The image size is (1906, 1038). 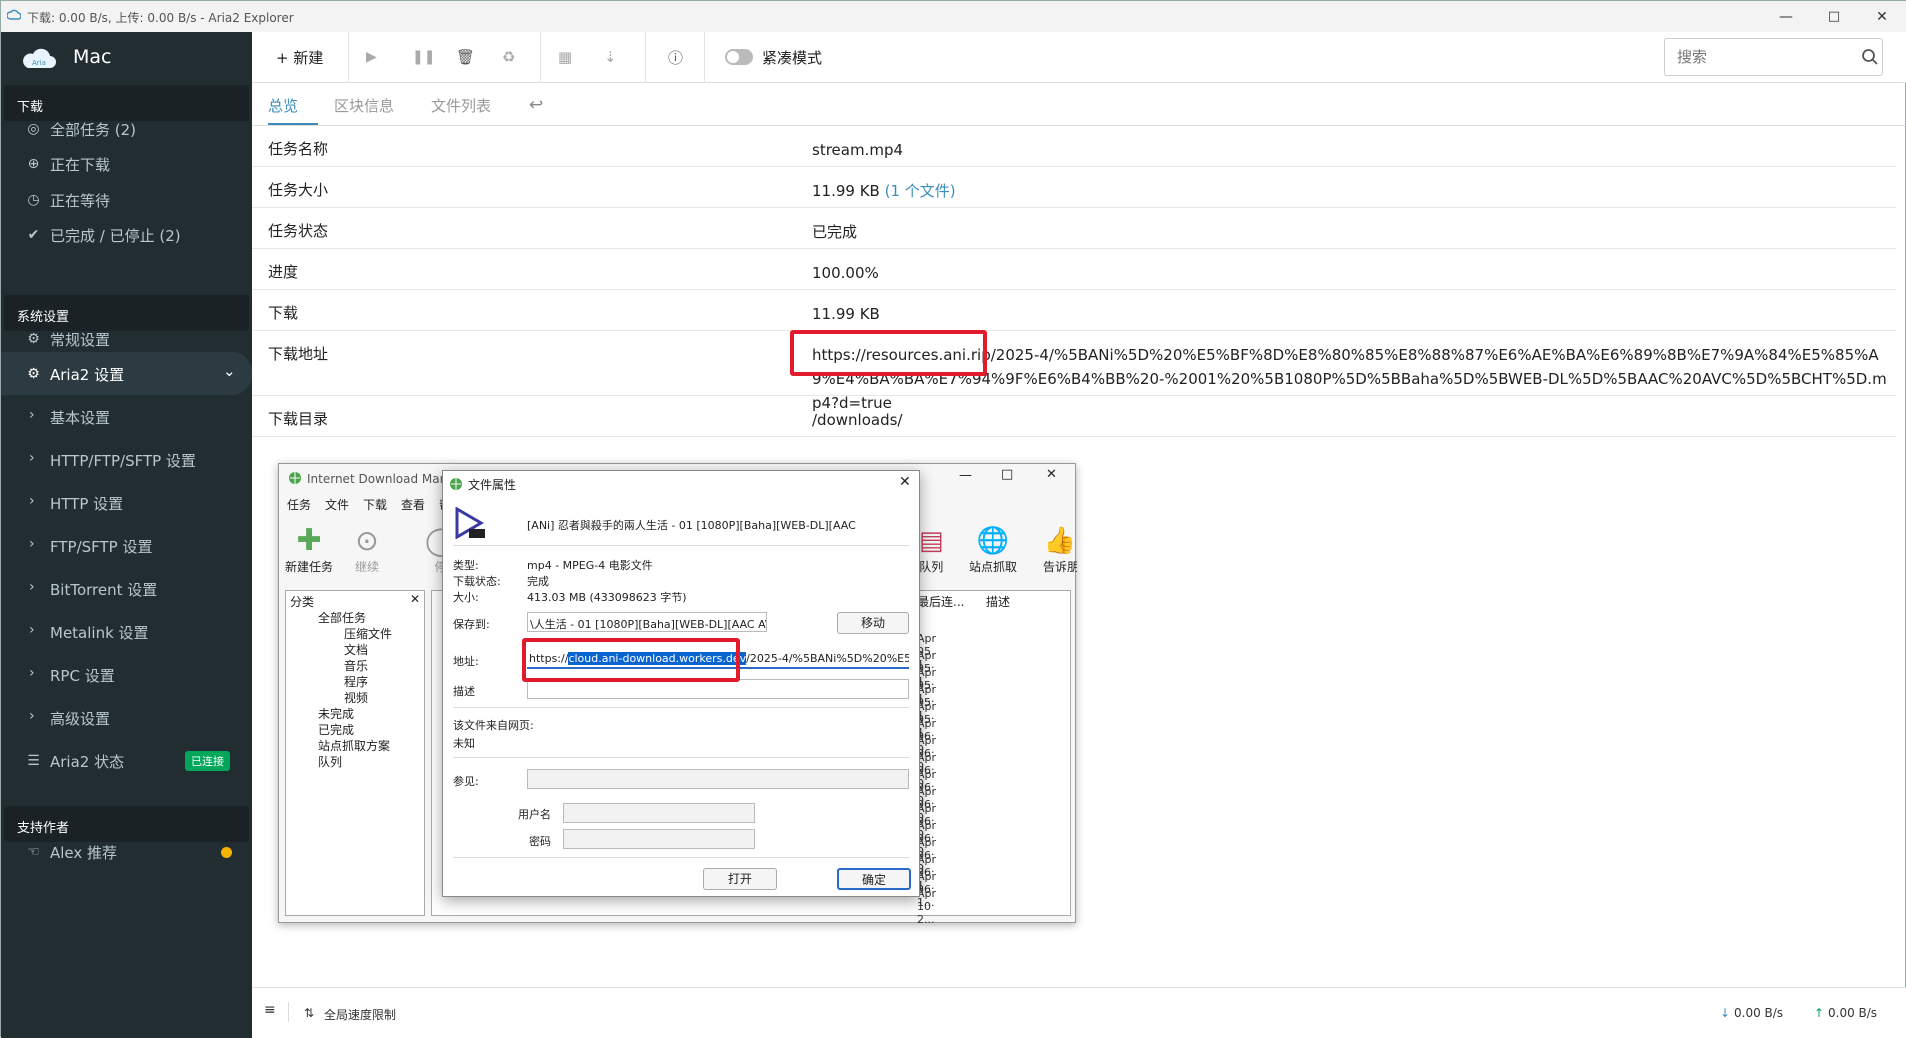 What do you see at coordinates (415, 599) in the screenshot?
I see `close-icon: ✕` at bounding box center [415, 599].